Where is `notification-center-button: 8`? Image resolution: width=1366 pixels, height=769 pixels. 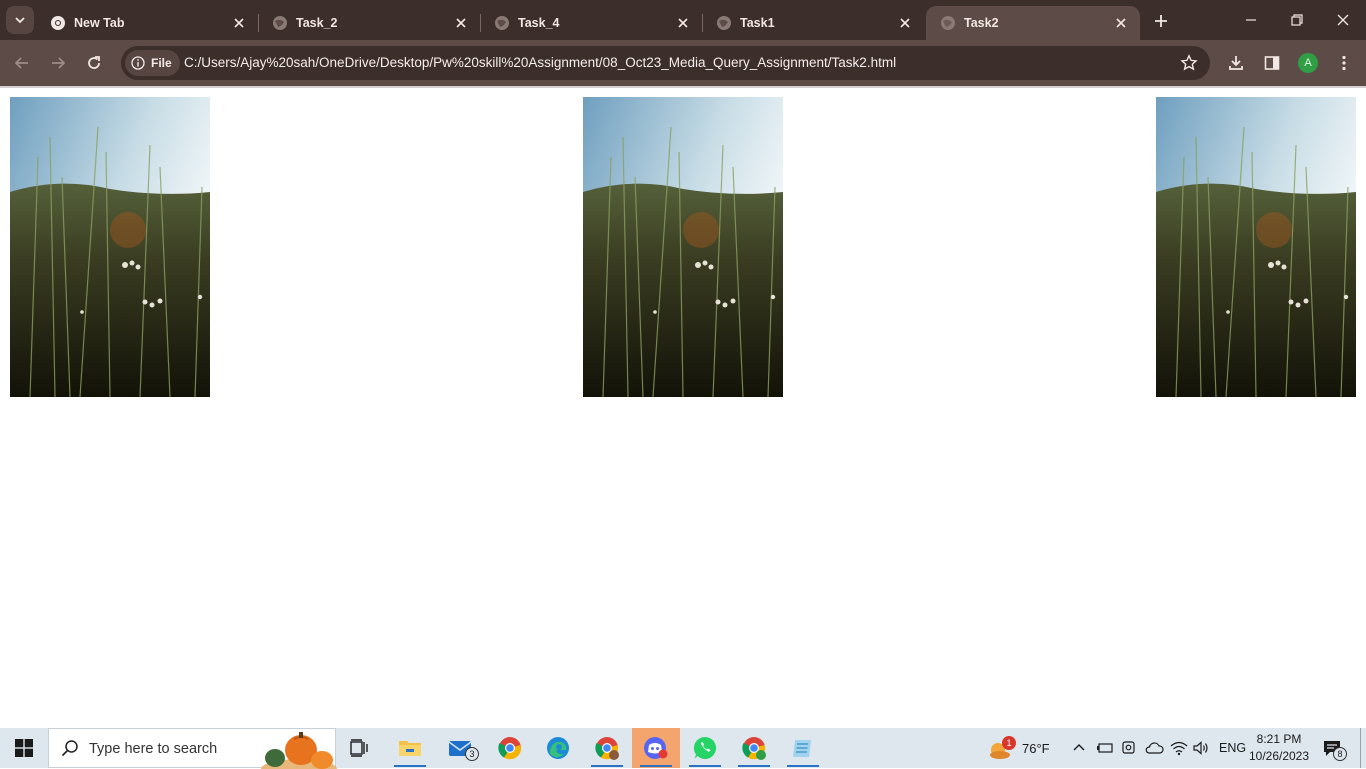 notification-center-button: 8 is located at coordinates (1334, 748).